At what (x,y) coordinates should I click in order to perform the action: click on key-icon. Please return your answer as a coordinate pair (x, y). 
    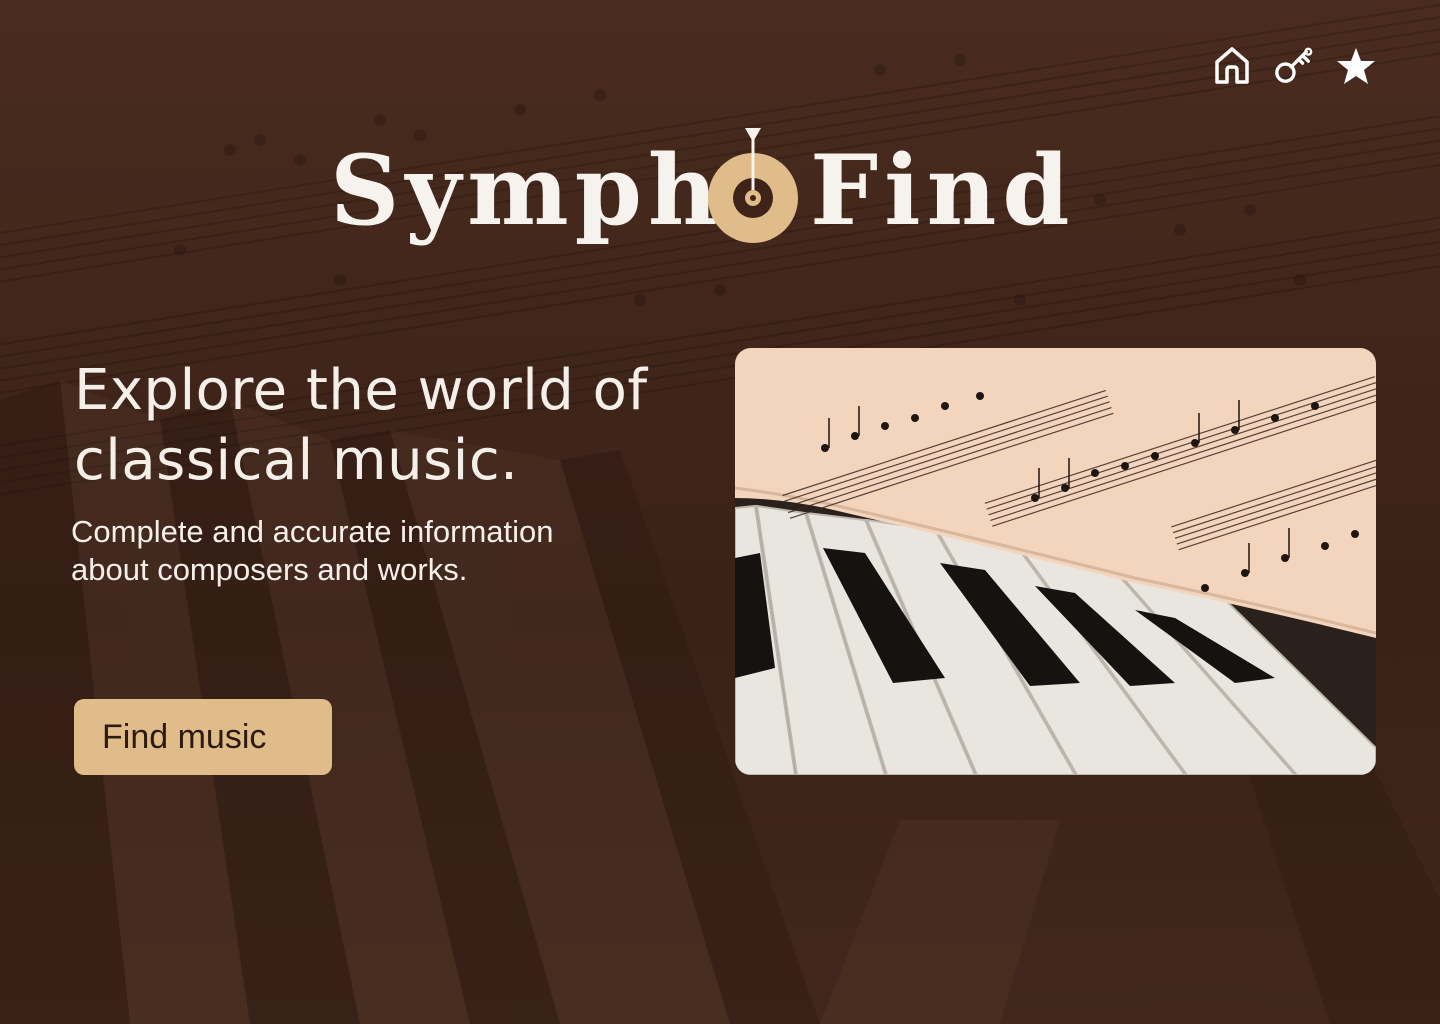
    Looking at the image, I should click on (1294, 66).